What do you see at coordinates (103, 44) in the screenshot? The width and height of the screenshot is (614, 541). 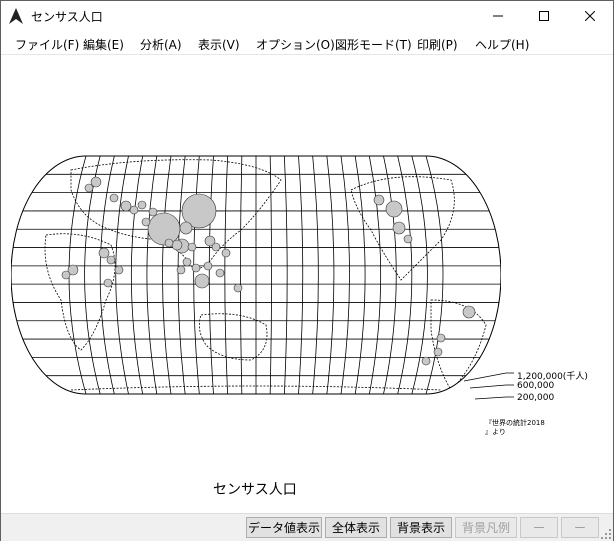 I see `menu-edit: 編集(E)` at bounding box center [103, 44].